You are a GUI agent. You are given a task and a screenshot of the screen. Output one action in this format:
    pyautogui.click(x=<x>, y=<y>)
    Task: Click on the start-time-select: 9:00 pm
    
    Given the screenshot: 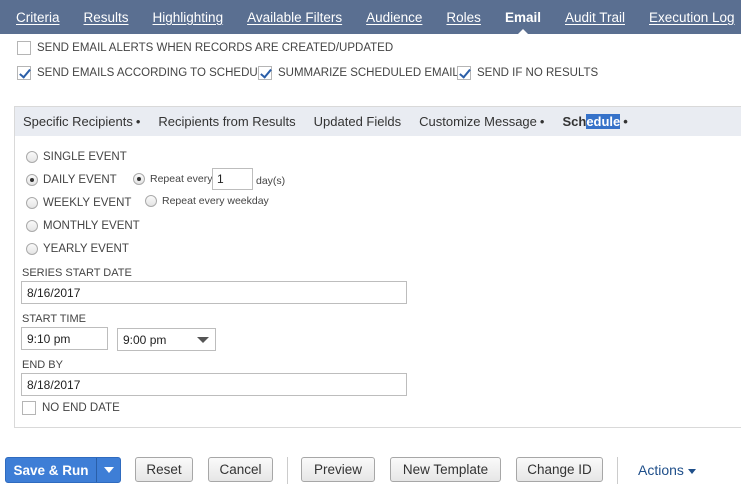 What is the action you would take?
    pyautogui.click(x=166, y=339)
    